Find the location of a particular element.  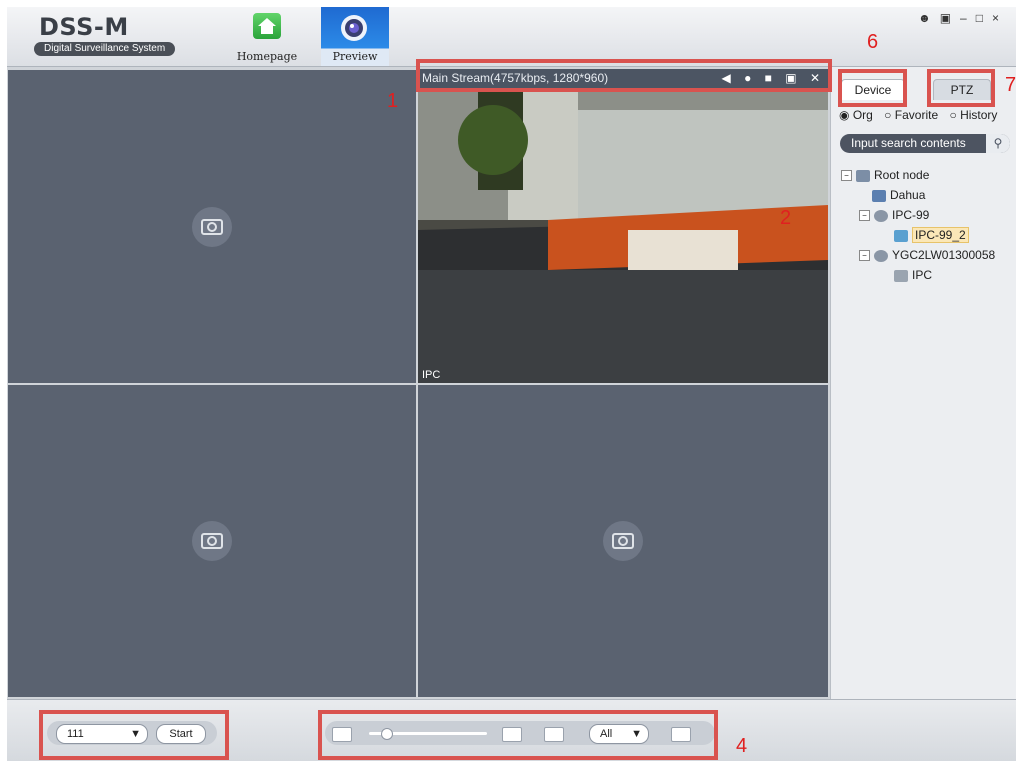

annotation-box-bottom-left is located at coordinates (134, 735).